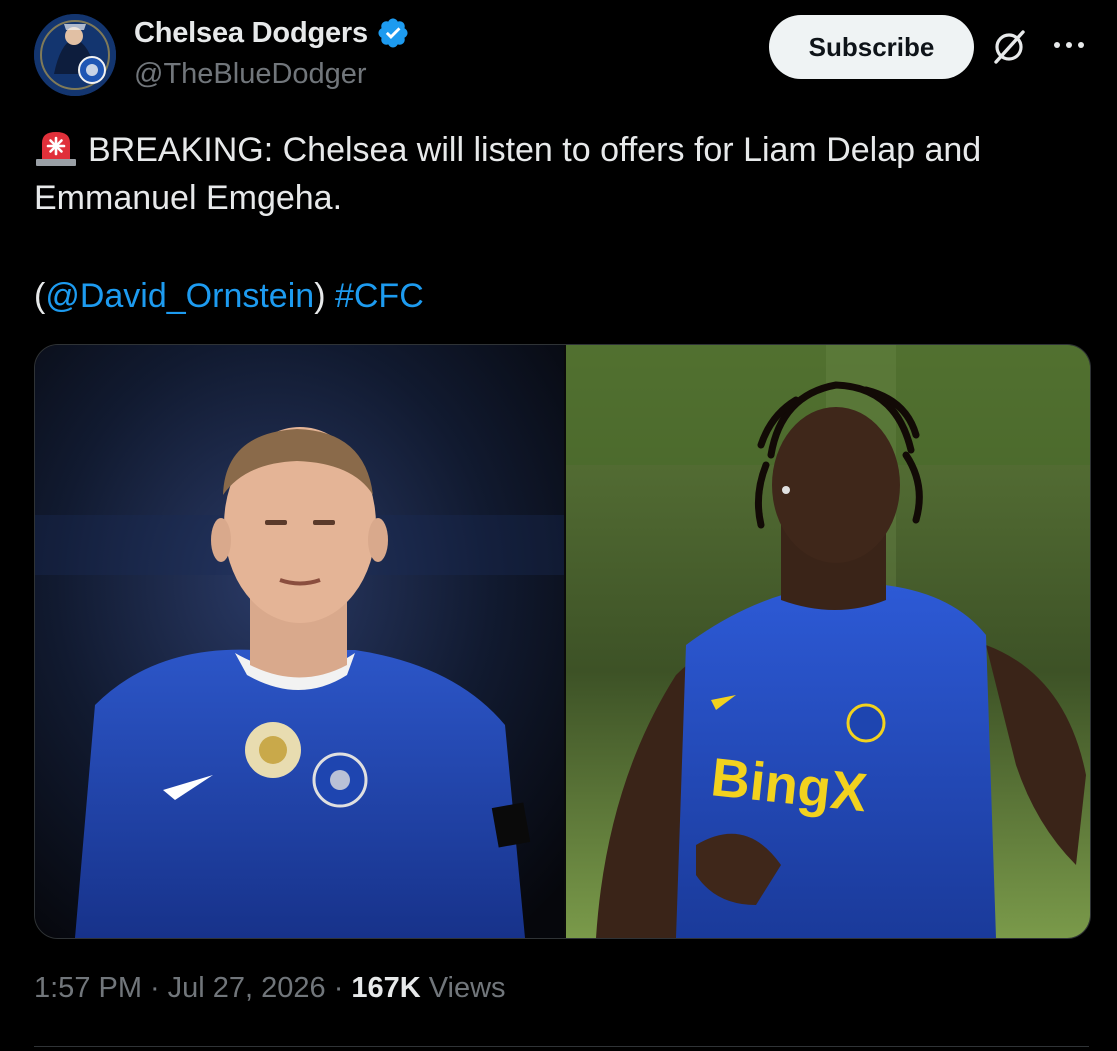 The image size is (1117, 1051). What do you see at coordinates (871, 47) in the screenshot?
I see `subscribe-button: Subscribe` at bounding box center [871, 47].